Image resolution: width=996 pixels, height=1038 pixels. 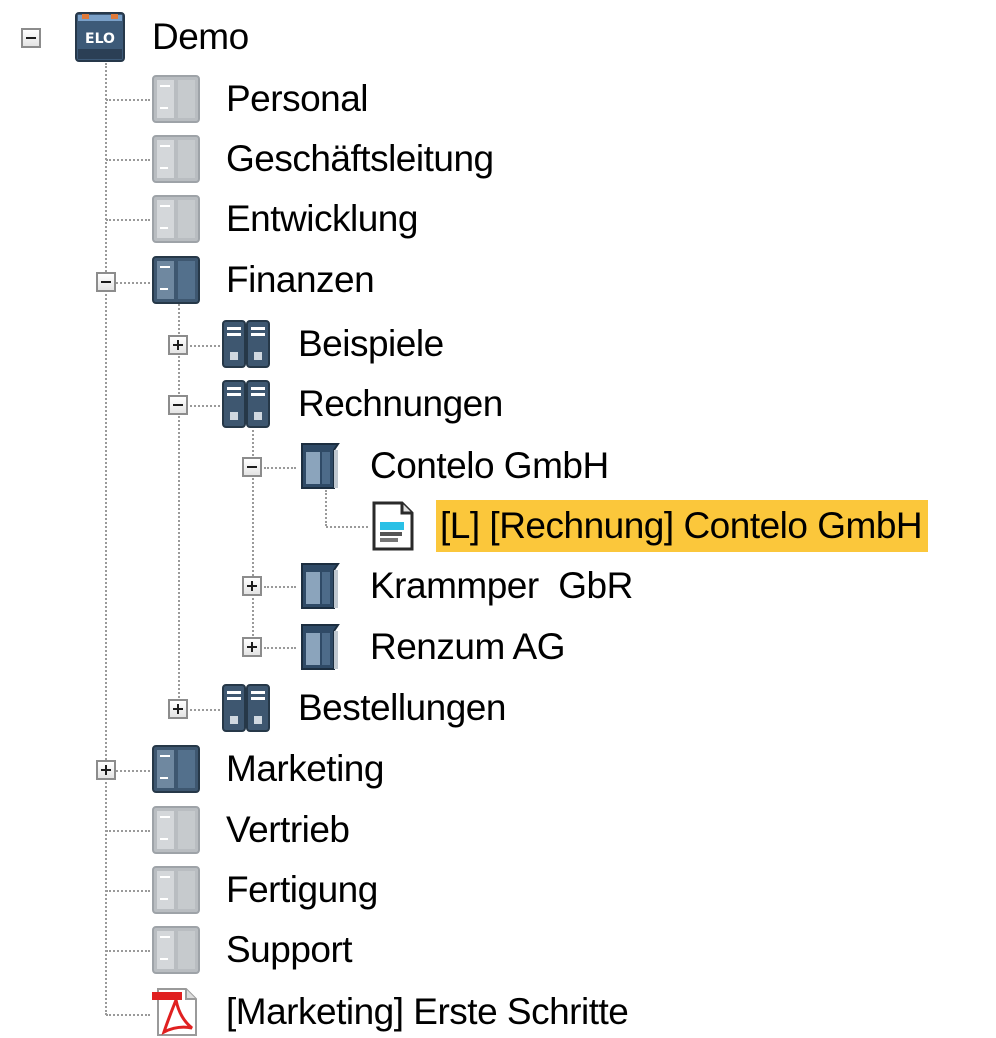 I want to click on svg-text: ELO, so click(x=100, y=39).